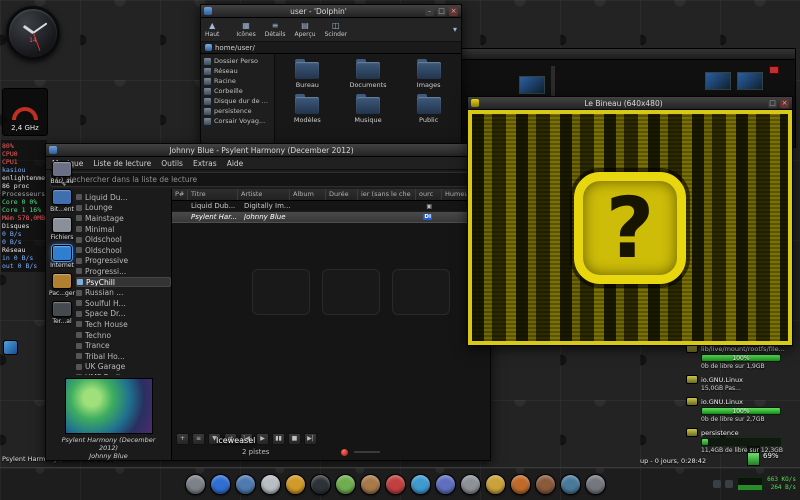 Image resolution: width=800 pixels, height=500 pixels. I want to click on taskbar-icon-monitor, so click(570, 484).